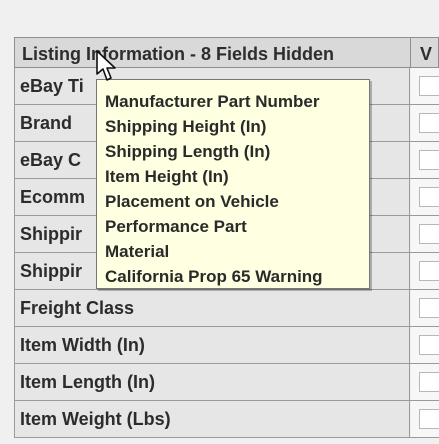 The image size is (439, 444). What do you see at coordinates (82, 345) in the screenshot?
I see `field-label: Item Width (In)` at bounding box center [82, 345].